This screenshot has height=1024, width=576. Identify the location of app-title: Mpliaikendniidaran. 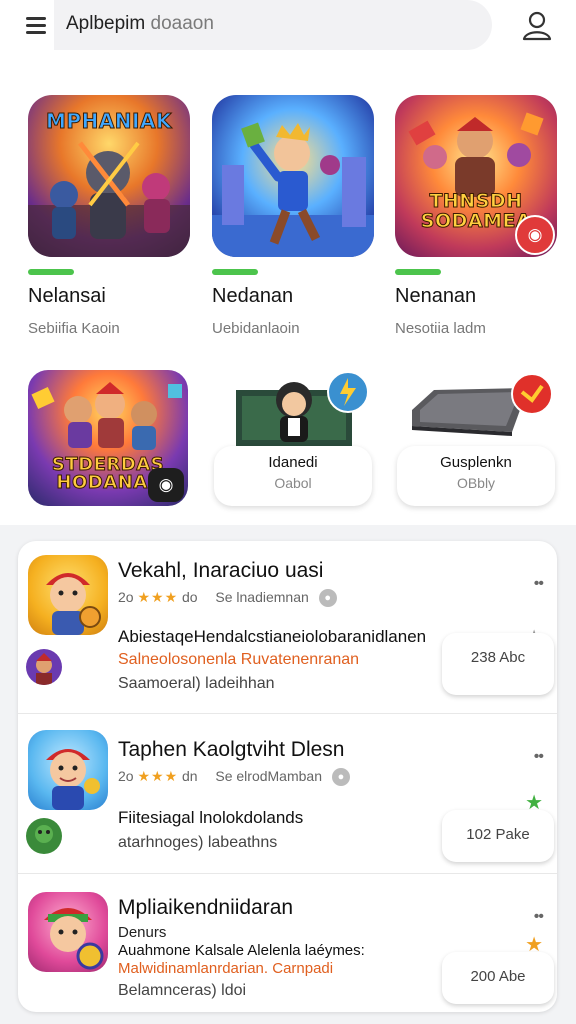
(206, 907).